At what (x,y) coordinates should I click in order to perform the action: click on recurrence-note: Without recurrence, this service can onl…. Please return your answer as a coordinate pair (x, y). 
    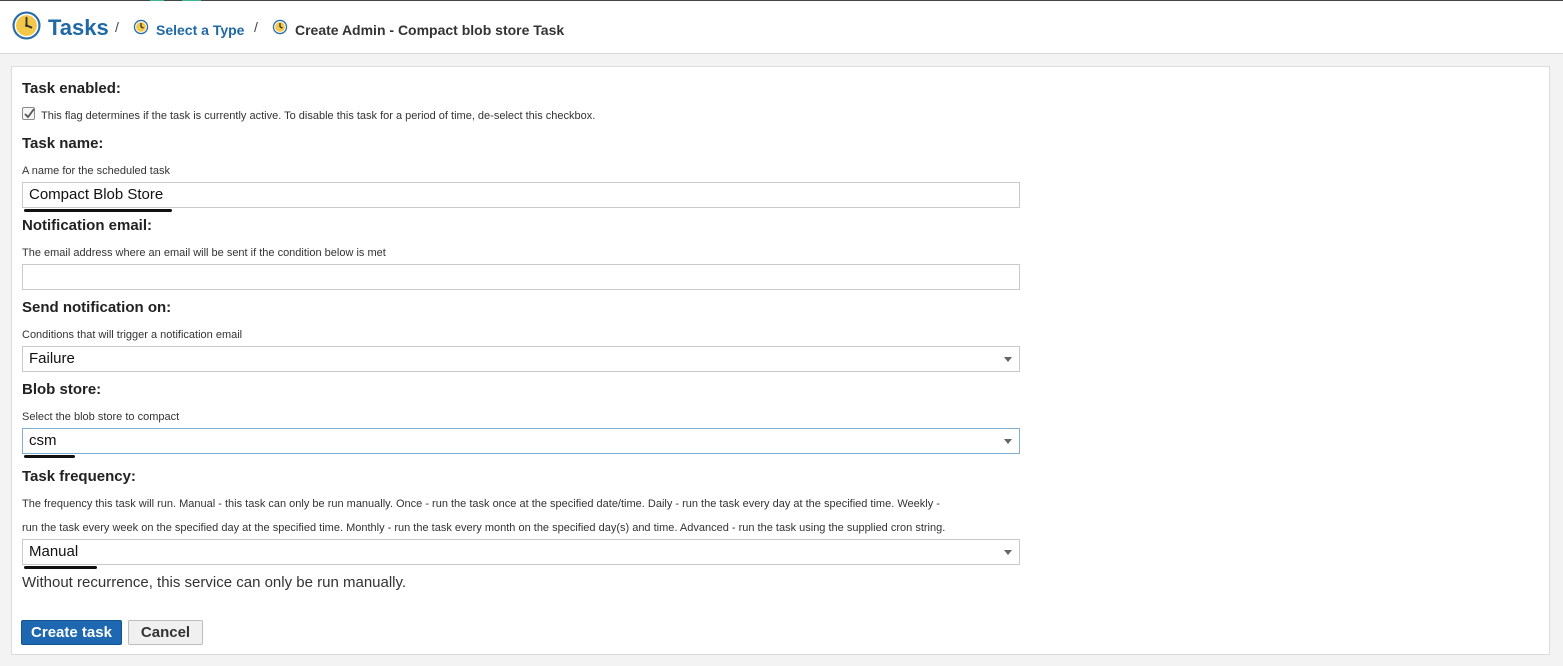
    Looking at the image, I should click on (214, 582).